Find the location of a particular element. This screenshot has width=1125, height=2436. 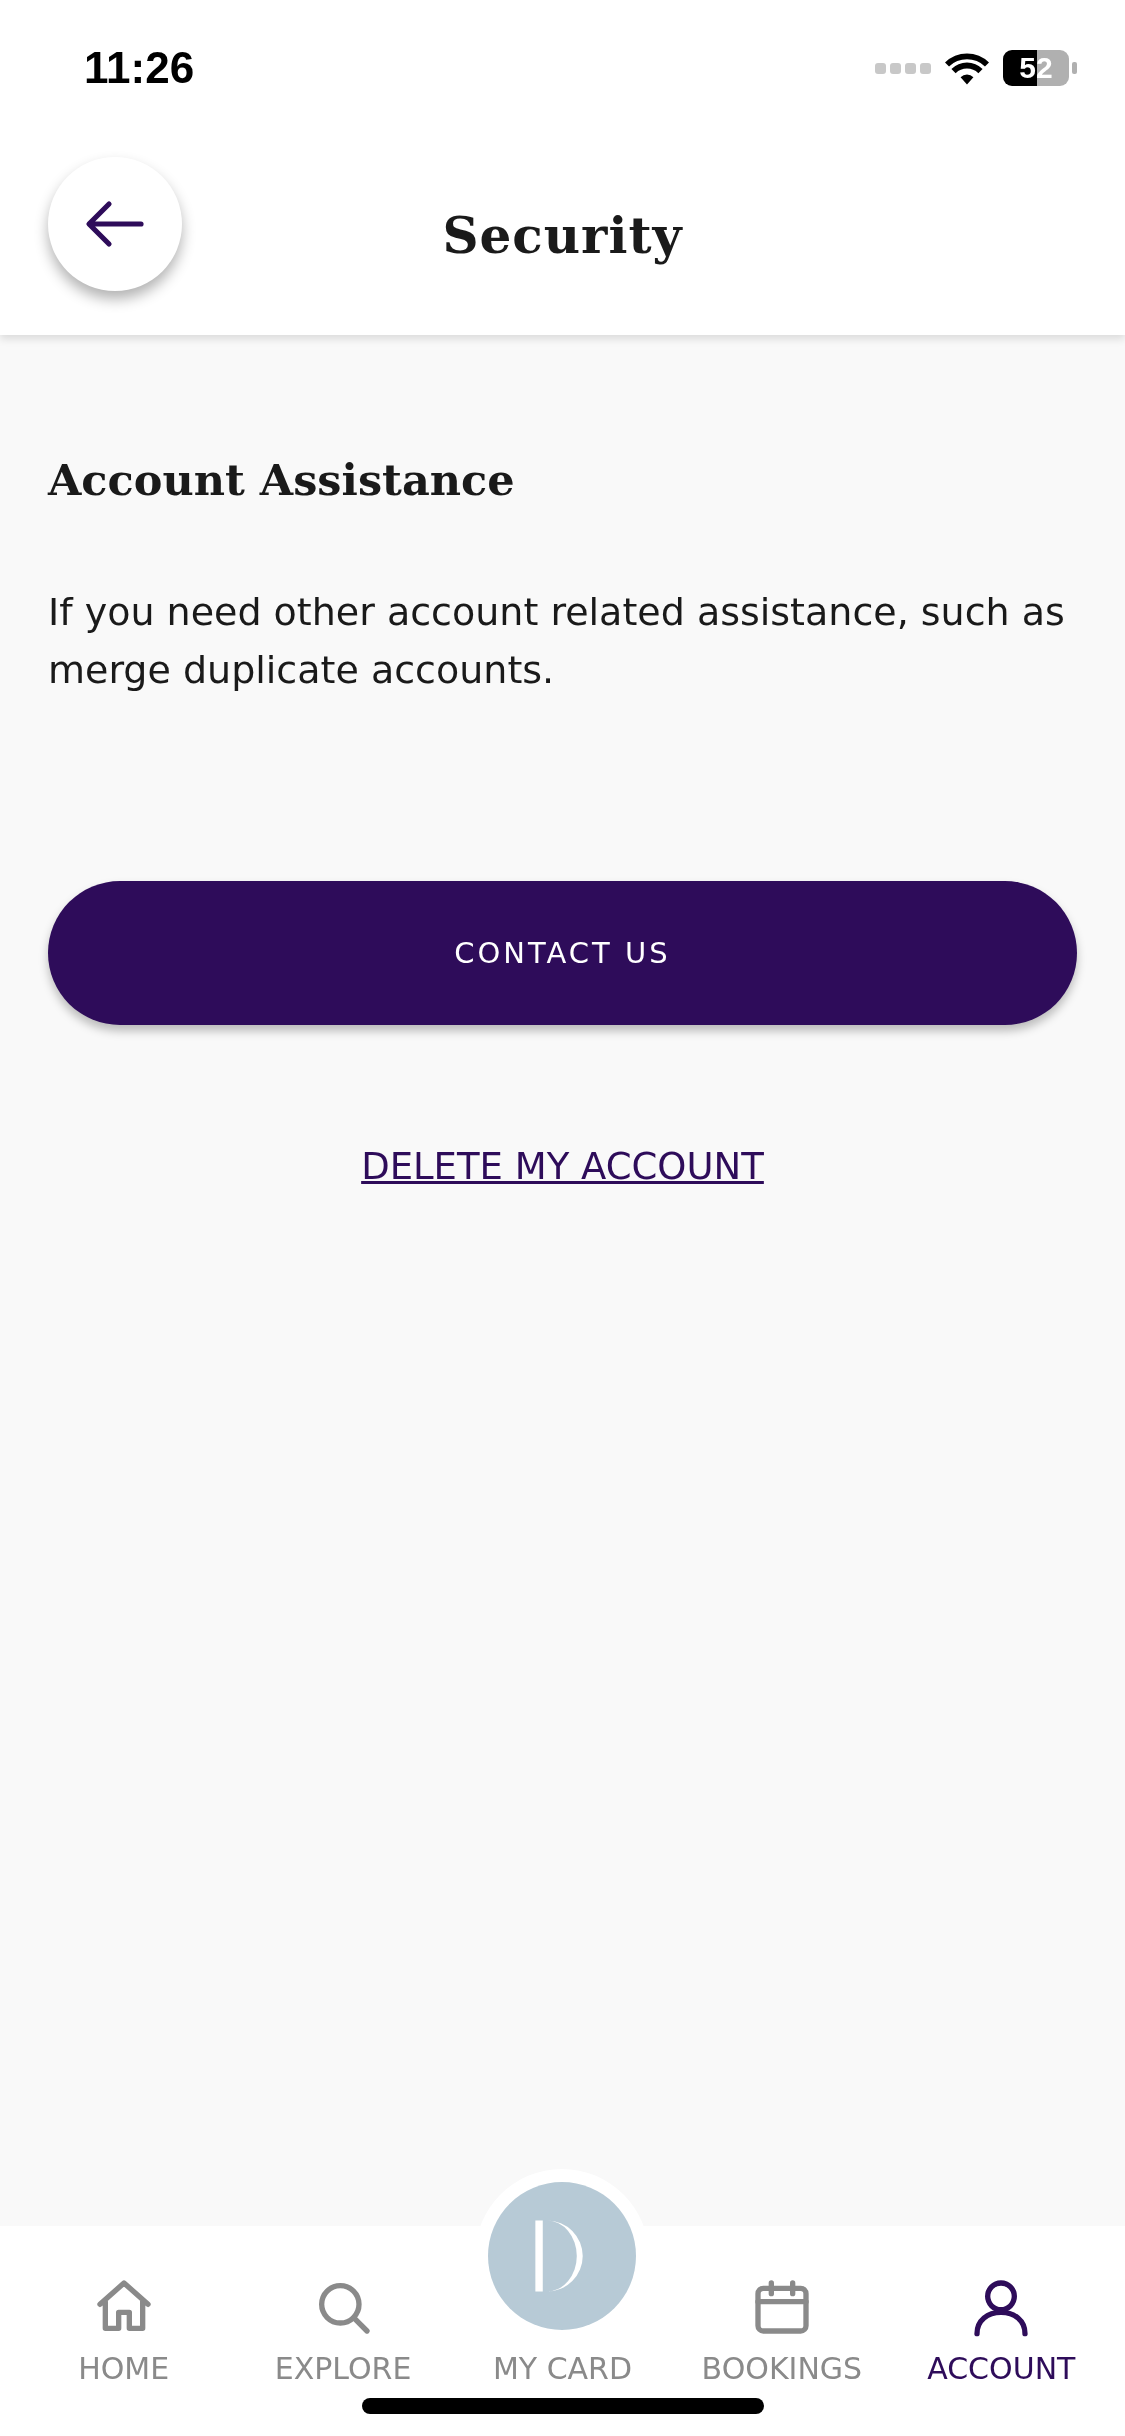

page-title: Security is located at coordinates (562, 235).